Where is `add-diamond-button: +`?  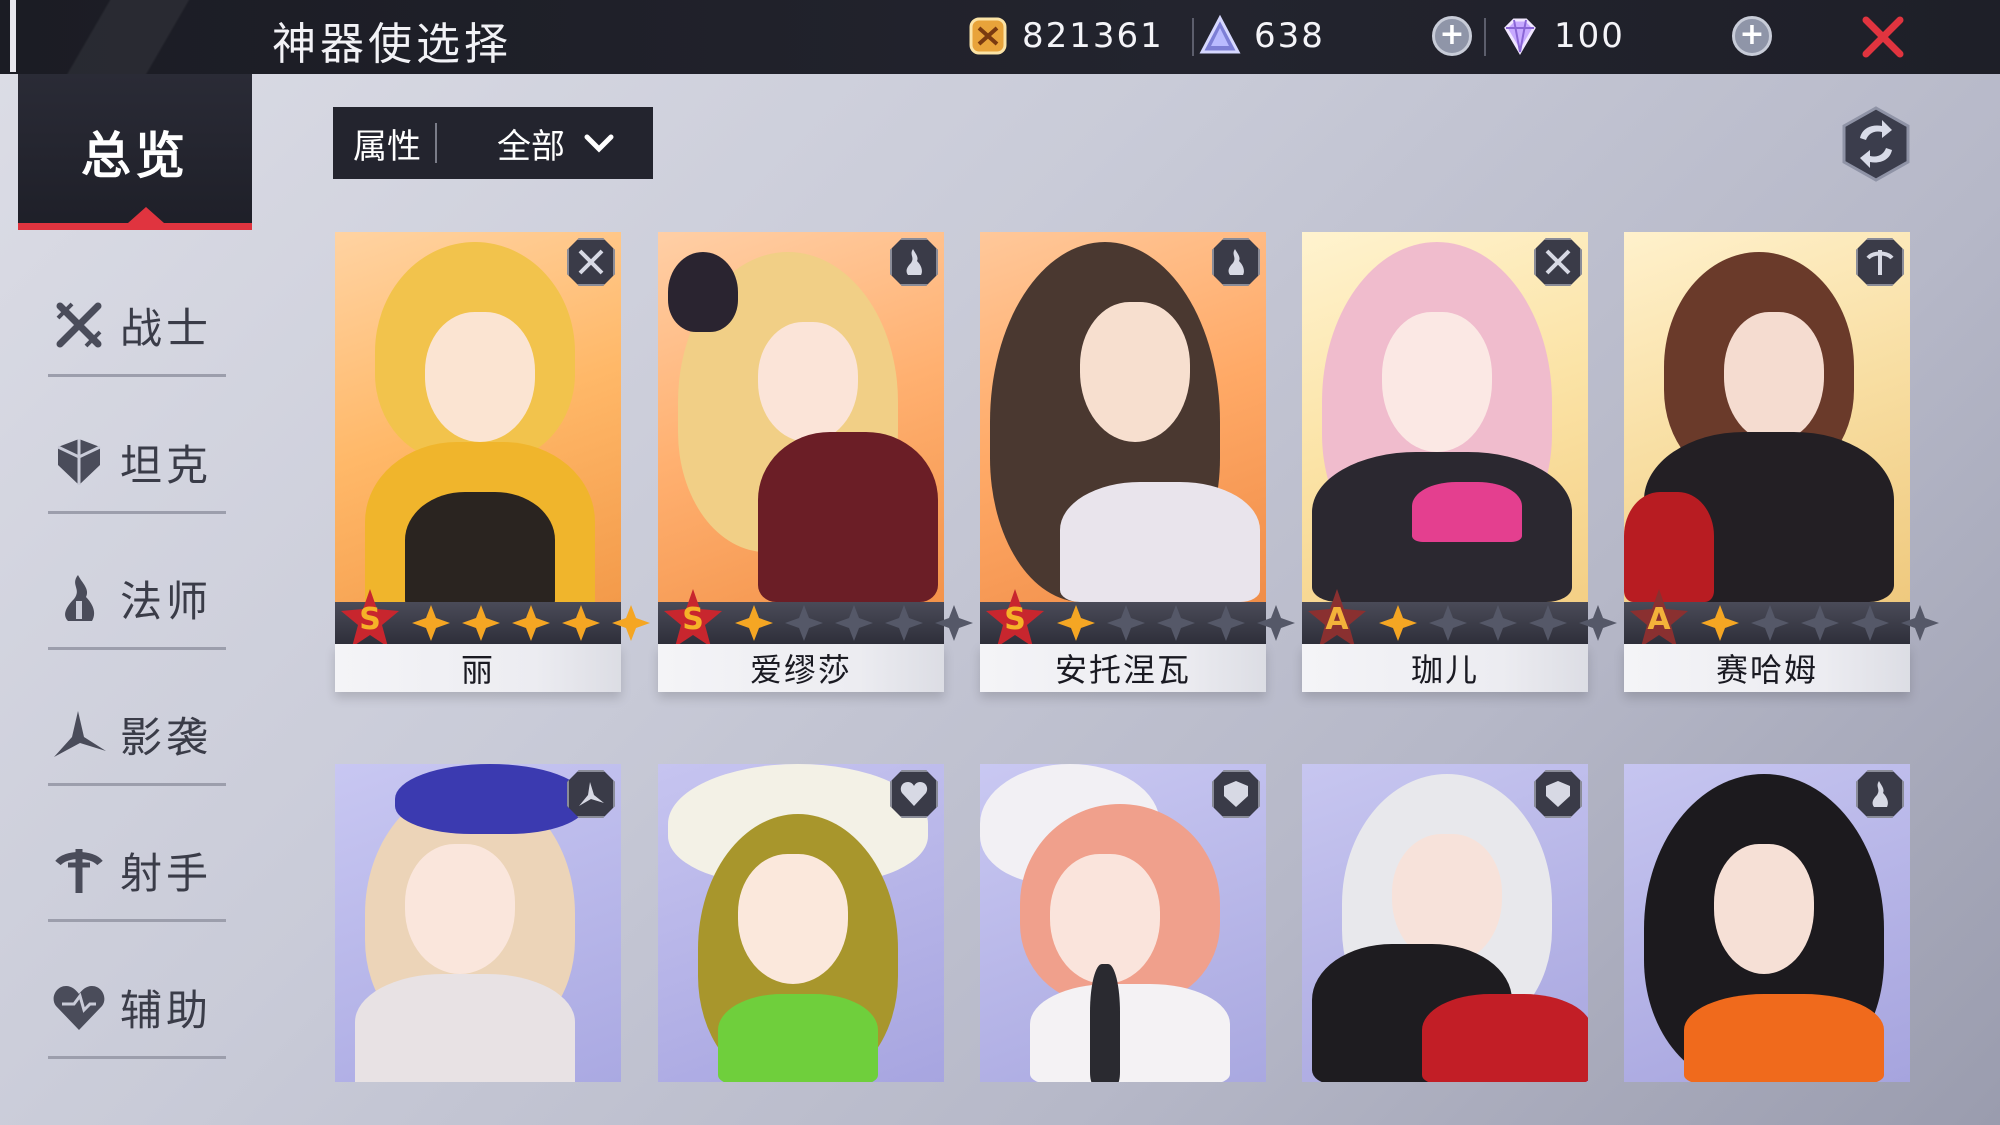 add-diamond-button: + is located at coordinates (1752, 36).